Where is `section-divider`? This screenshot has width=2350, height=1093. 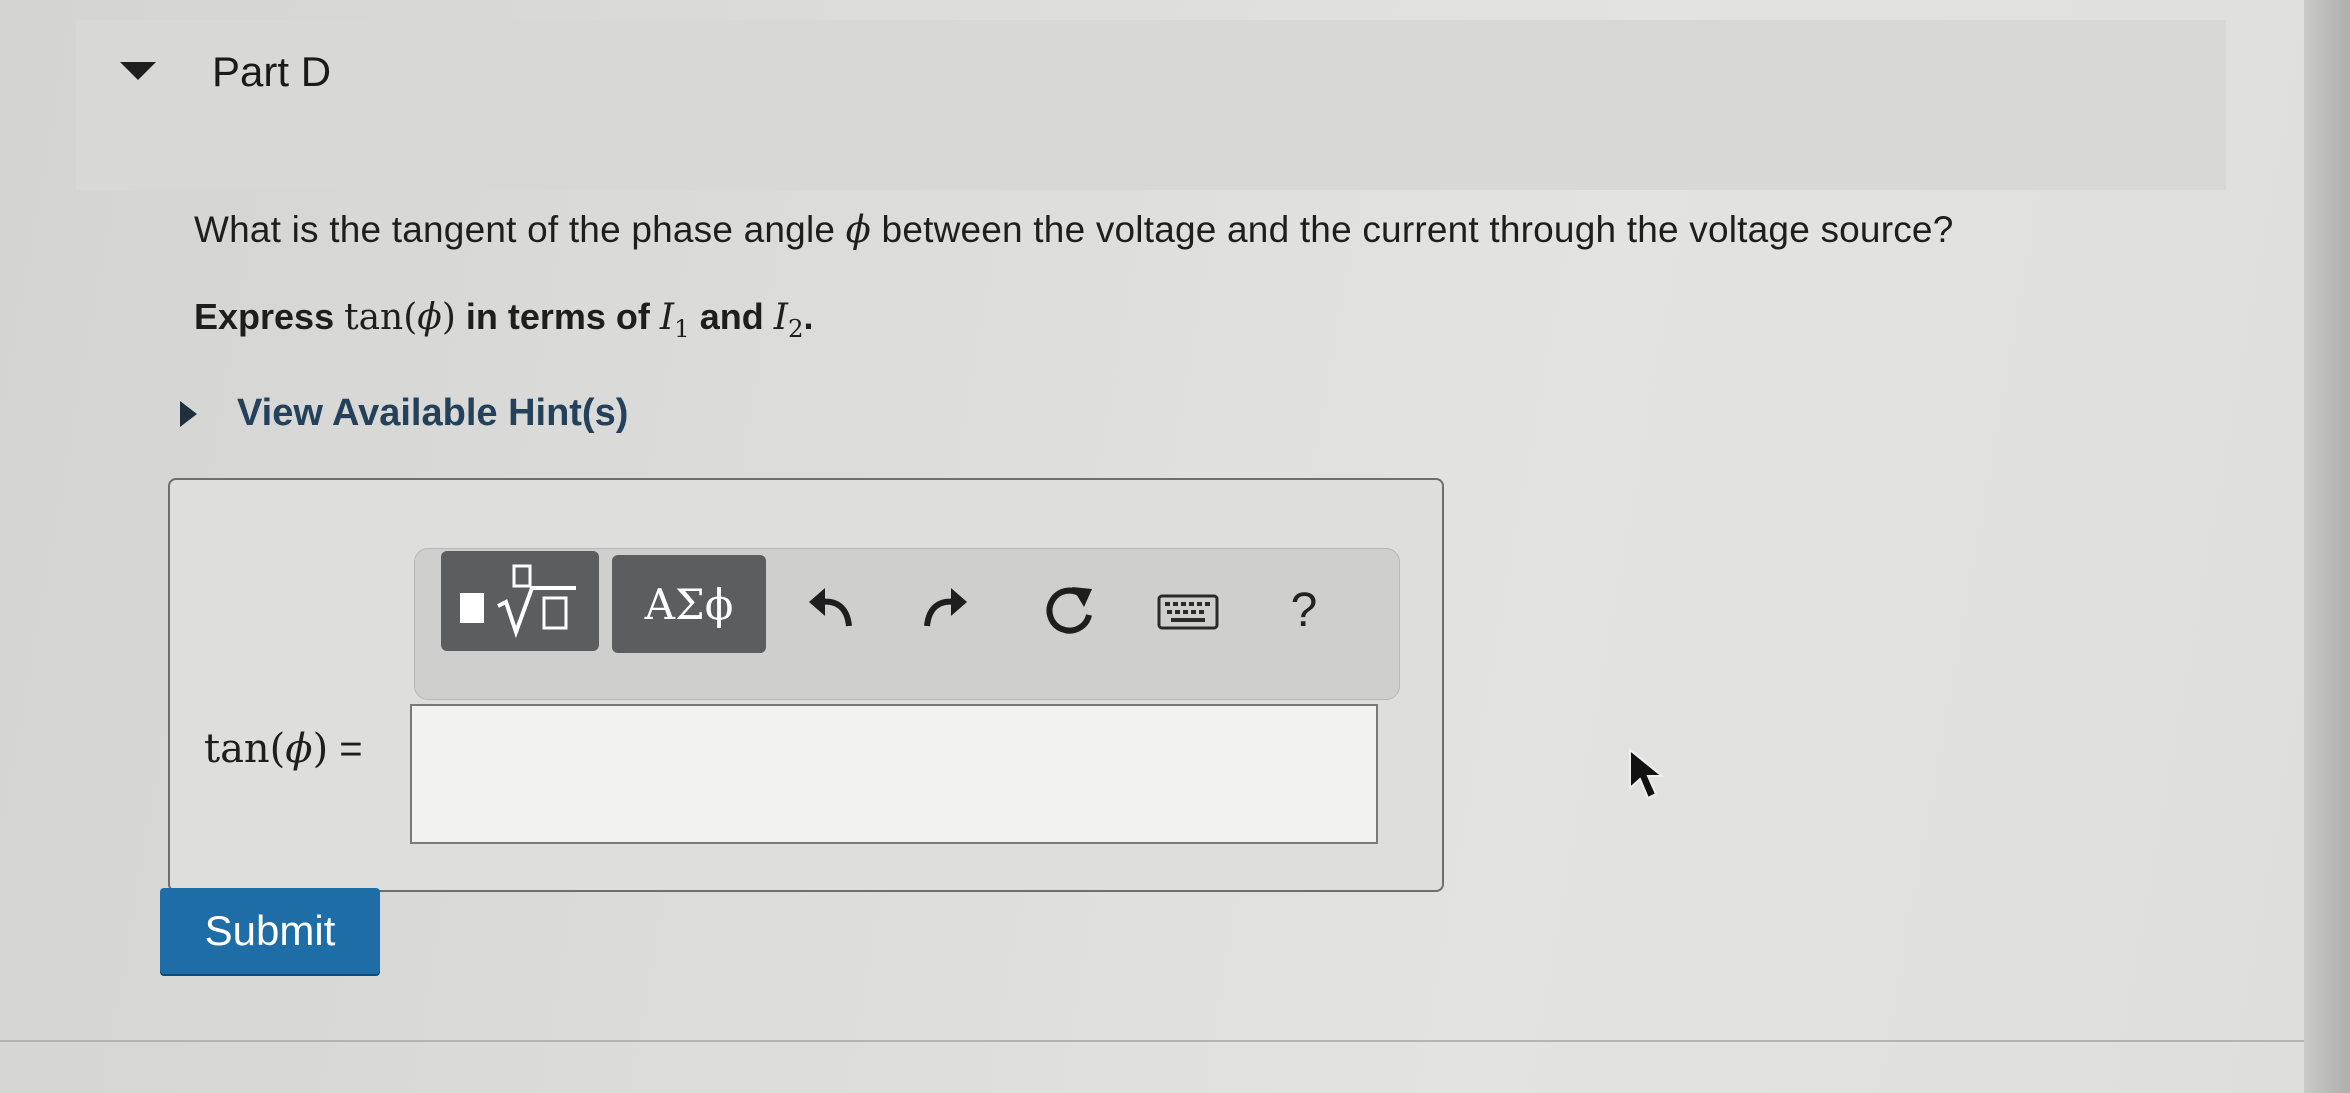 section-divider is located at coordinates (1152, 1041).